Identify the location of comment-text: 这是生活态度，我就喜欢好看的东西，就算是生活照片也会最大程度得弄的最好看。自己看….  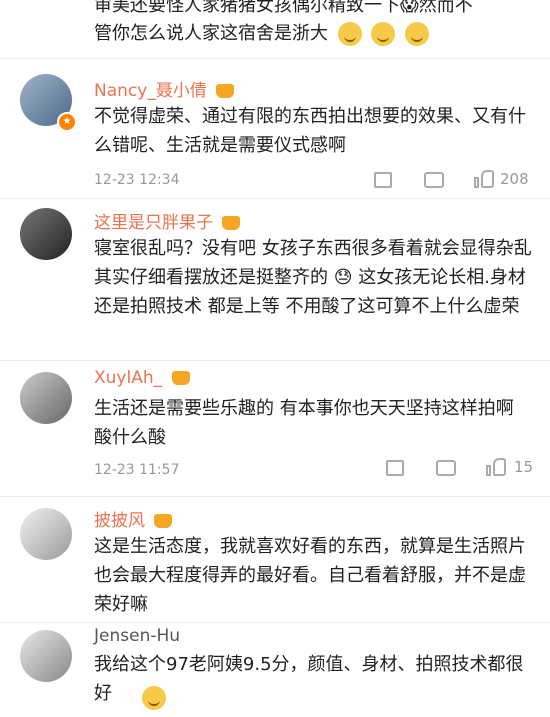
(310, 575).